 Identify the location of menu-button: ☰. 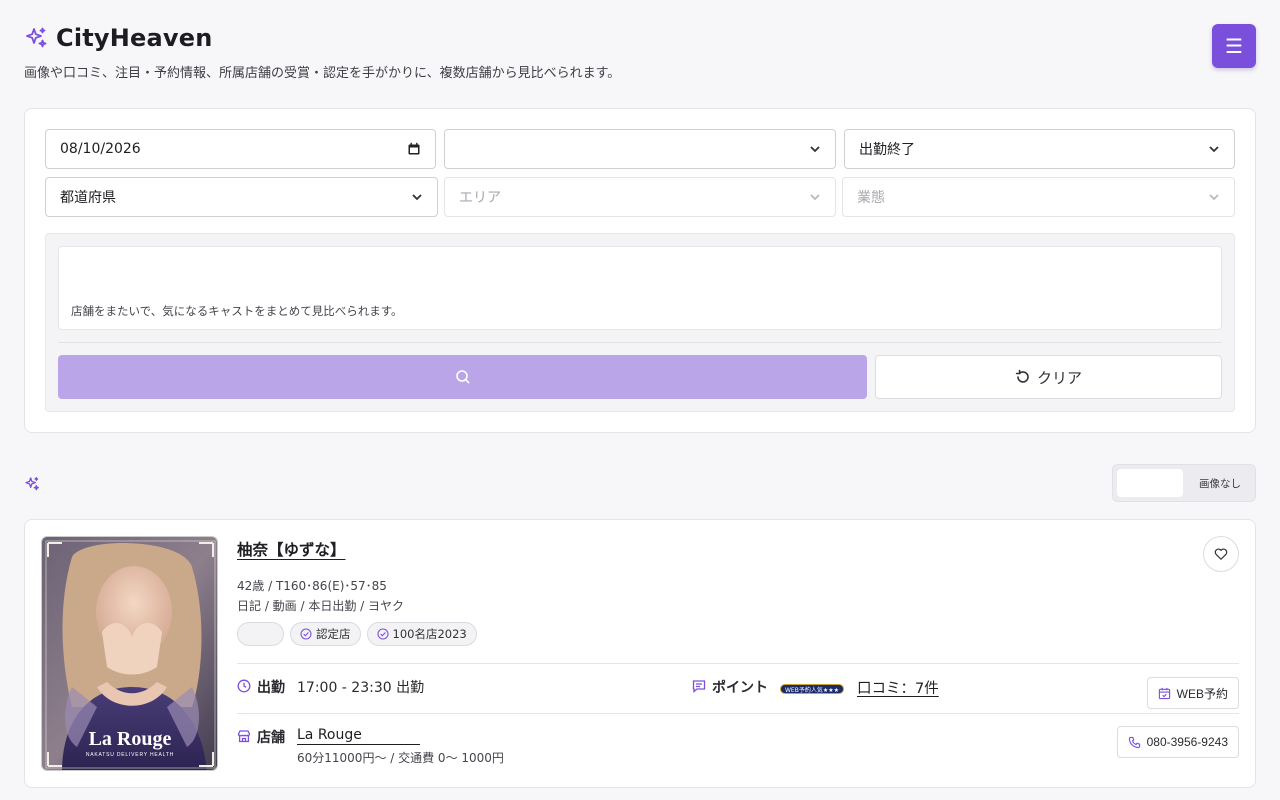
(1234, 46).